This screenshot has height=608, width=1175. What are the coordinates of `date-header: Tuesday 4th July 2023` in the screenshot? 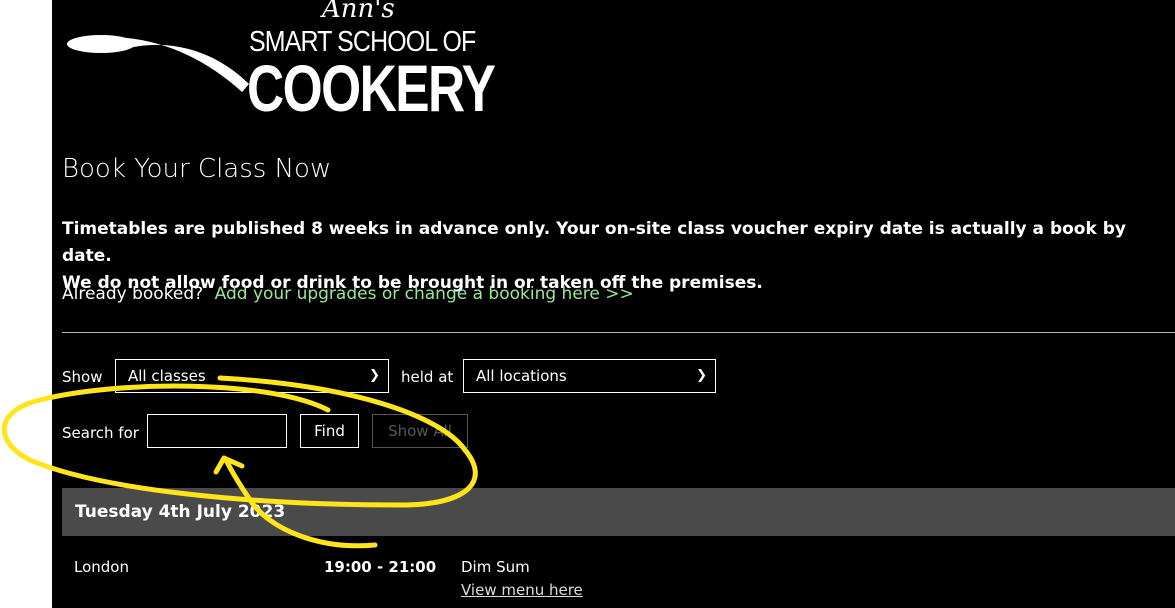 It's located at (618, 512).